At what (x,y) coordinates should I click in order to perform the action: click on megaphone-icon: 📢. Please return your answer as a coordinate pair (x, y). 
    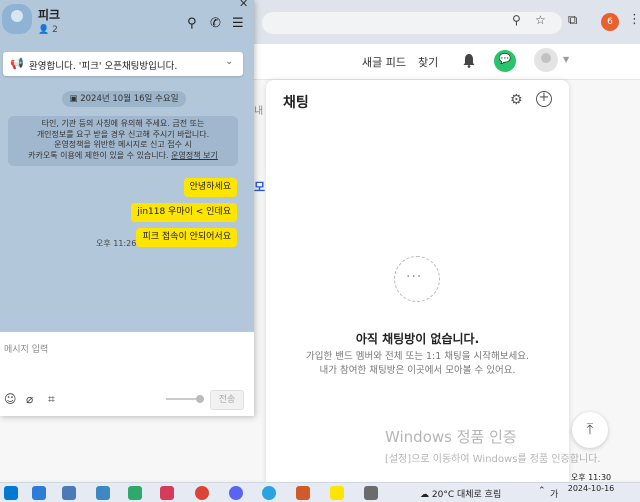
    Looking at the image, I should click on (17, 63).